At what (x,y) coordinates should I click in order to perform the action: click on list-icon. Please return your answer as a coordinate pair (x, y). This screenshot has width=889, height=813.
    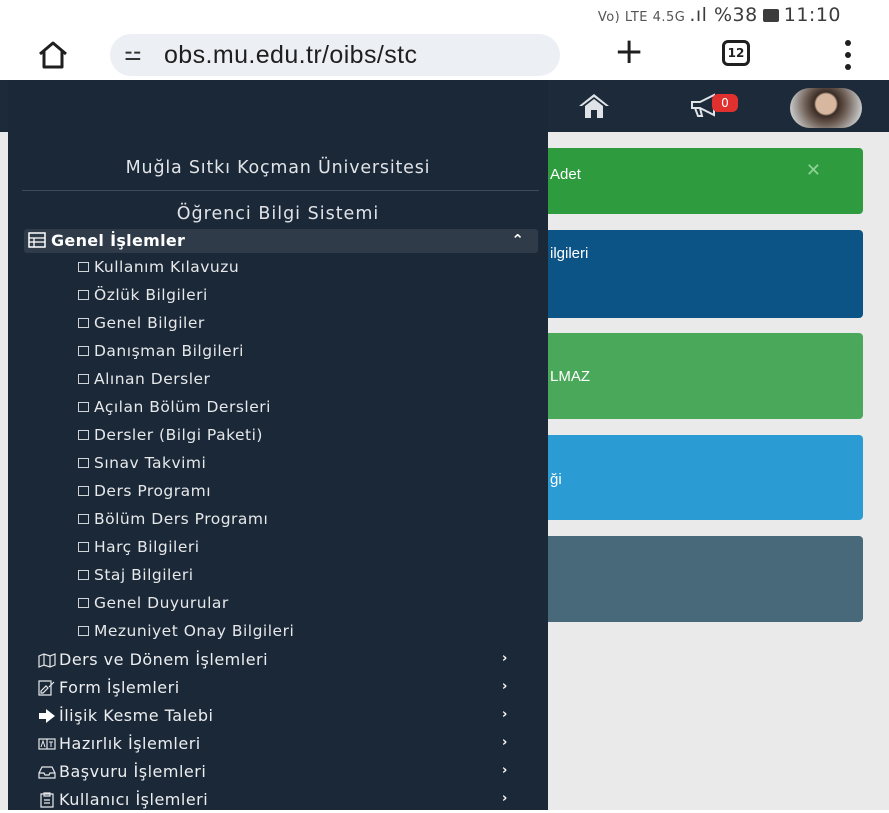
    Looking at the image, I should click on (37, 240).